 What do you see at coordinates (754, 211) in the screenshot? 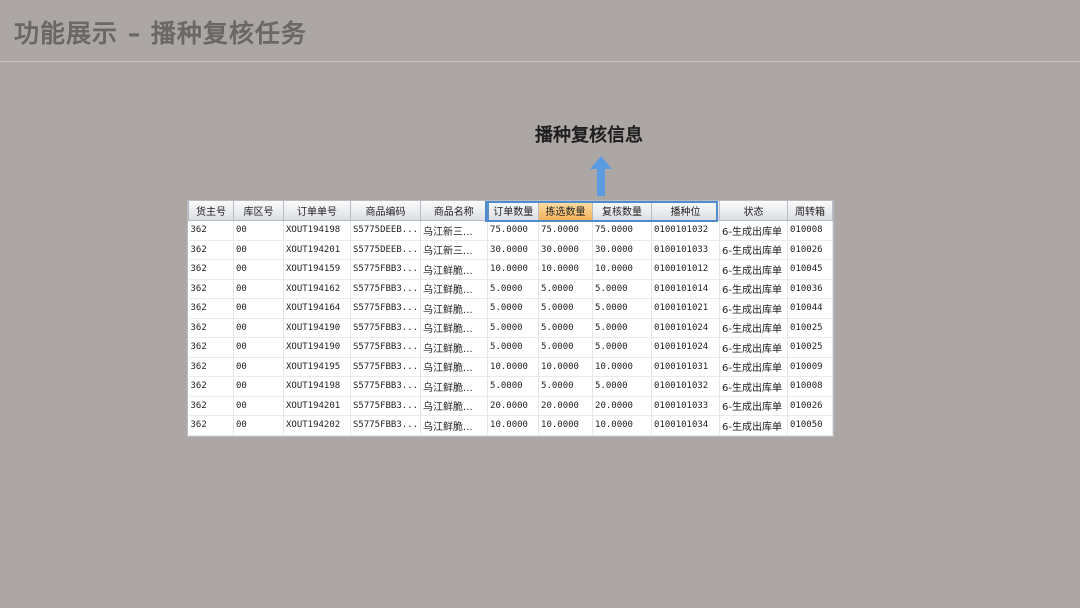
I see `column-header: 状态` at bounding box center [754, 211].